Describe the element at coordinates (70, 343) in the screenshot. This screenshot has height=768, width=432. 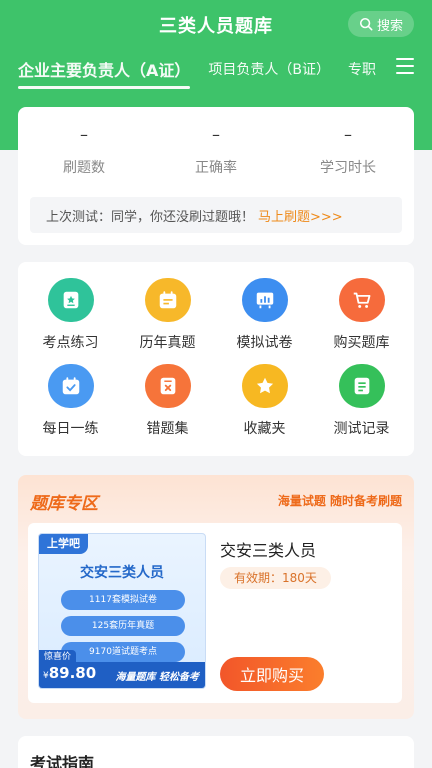
I see `grid-item-label: 考点练习` at that location.